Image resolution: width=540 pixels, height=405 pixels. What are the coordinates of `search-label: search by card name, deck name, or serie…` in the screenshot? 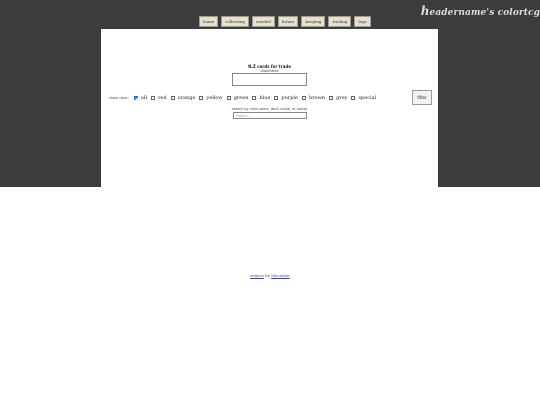 It's located at (269, 109).